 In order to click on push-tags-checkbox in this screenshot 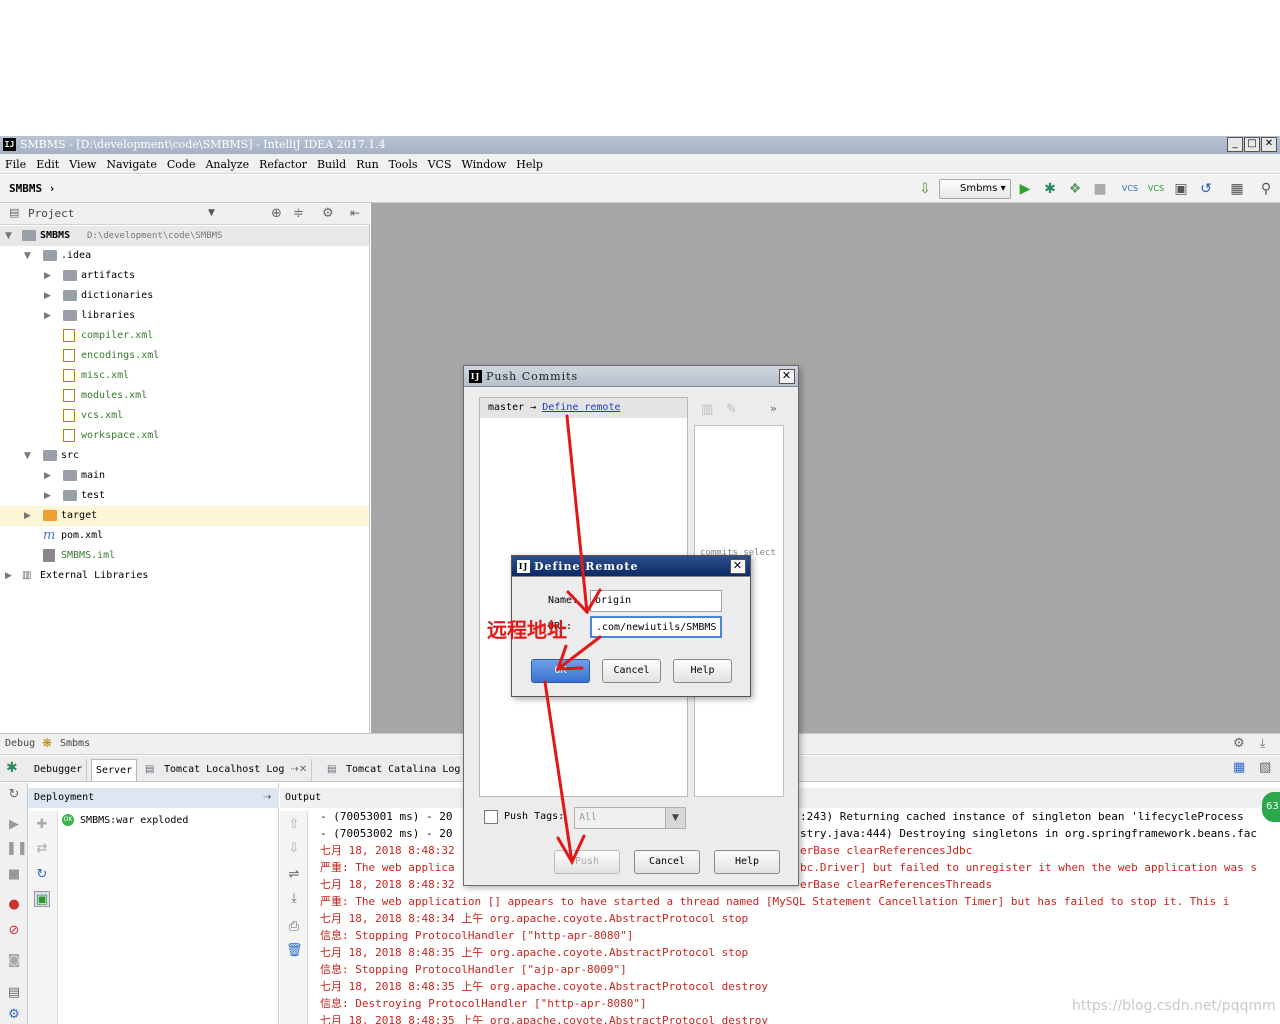, I will do `click(491, 817)`.